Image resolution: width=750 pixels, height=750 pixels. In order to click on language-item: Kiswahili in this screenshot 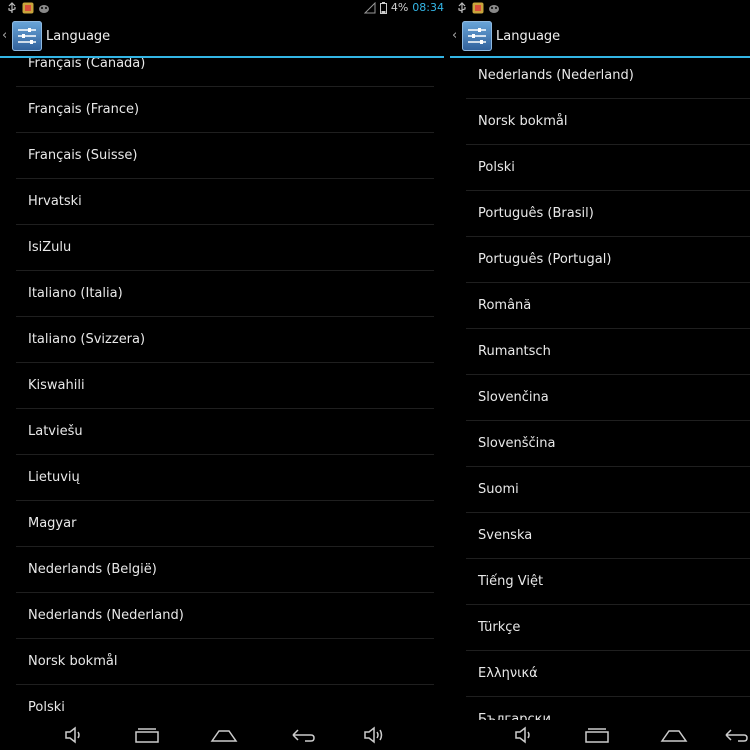, I will do `click(225, 386)`.